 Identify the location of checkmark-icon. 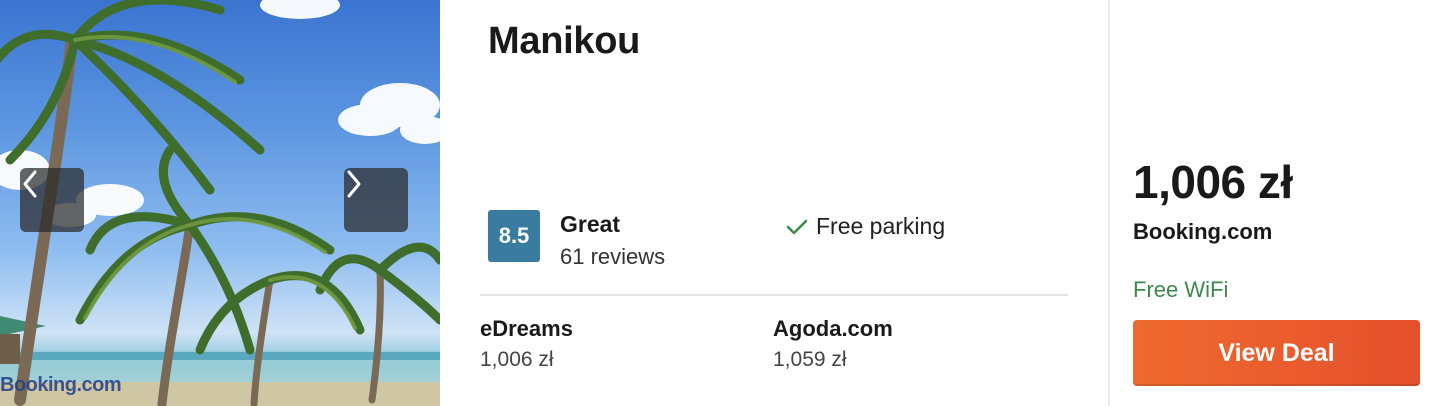
(797, 226).